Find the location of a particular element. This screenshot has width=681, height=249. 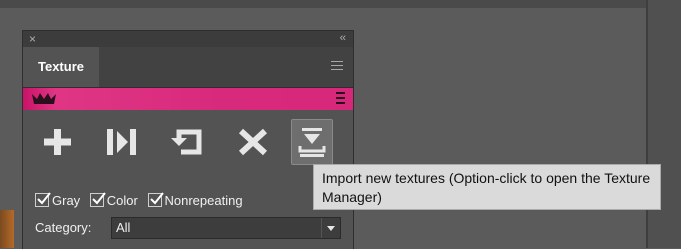

gray-checkbox: Gray is located at coordinates (58, 200).